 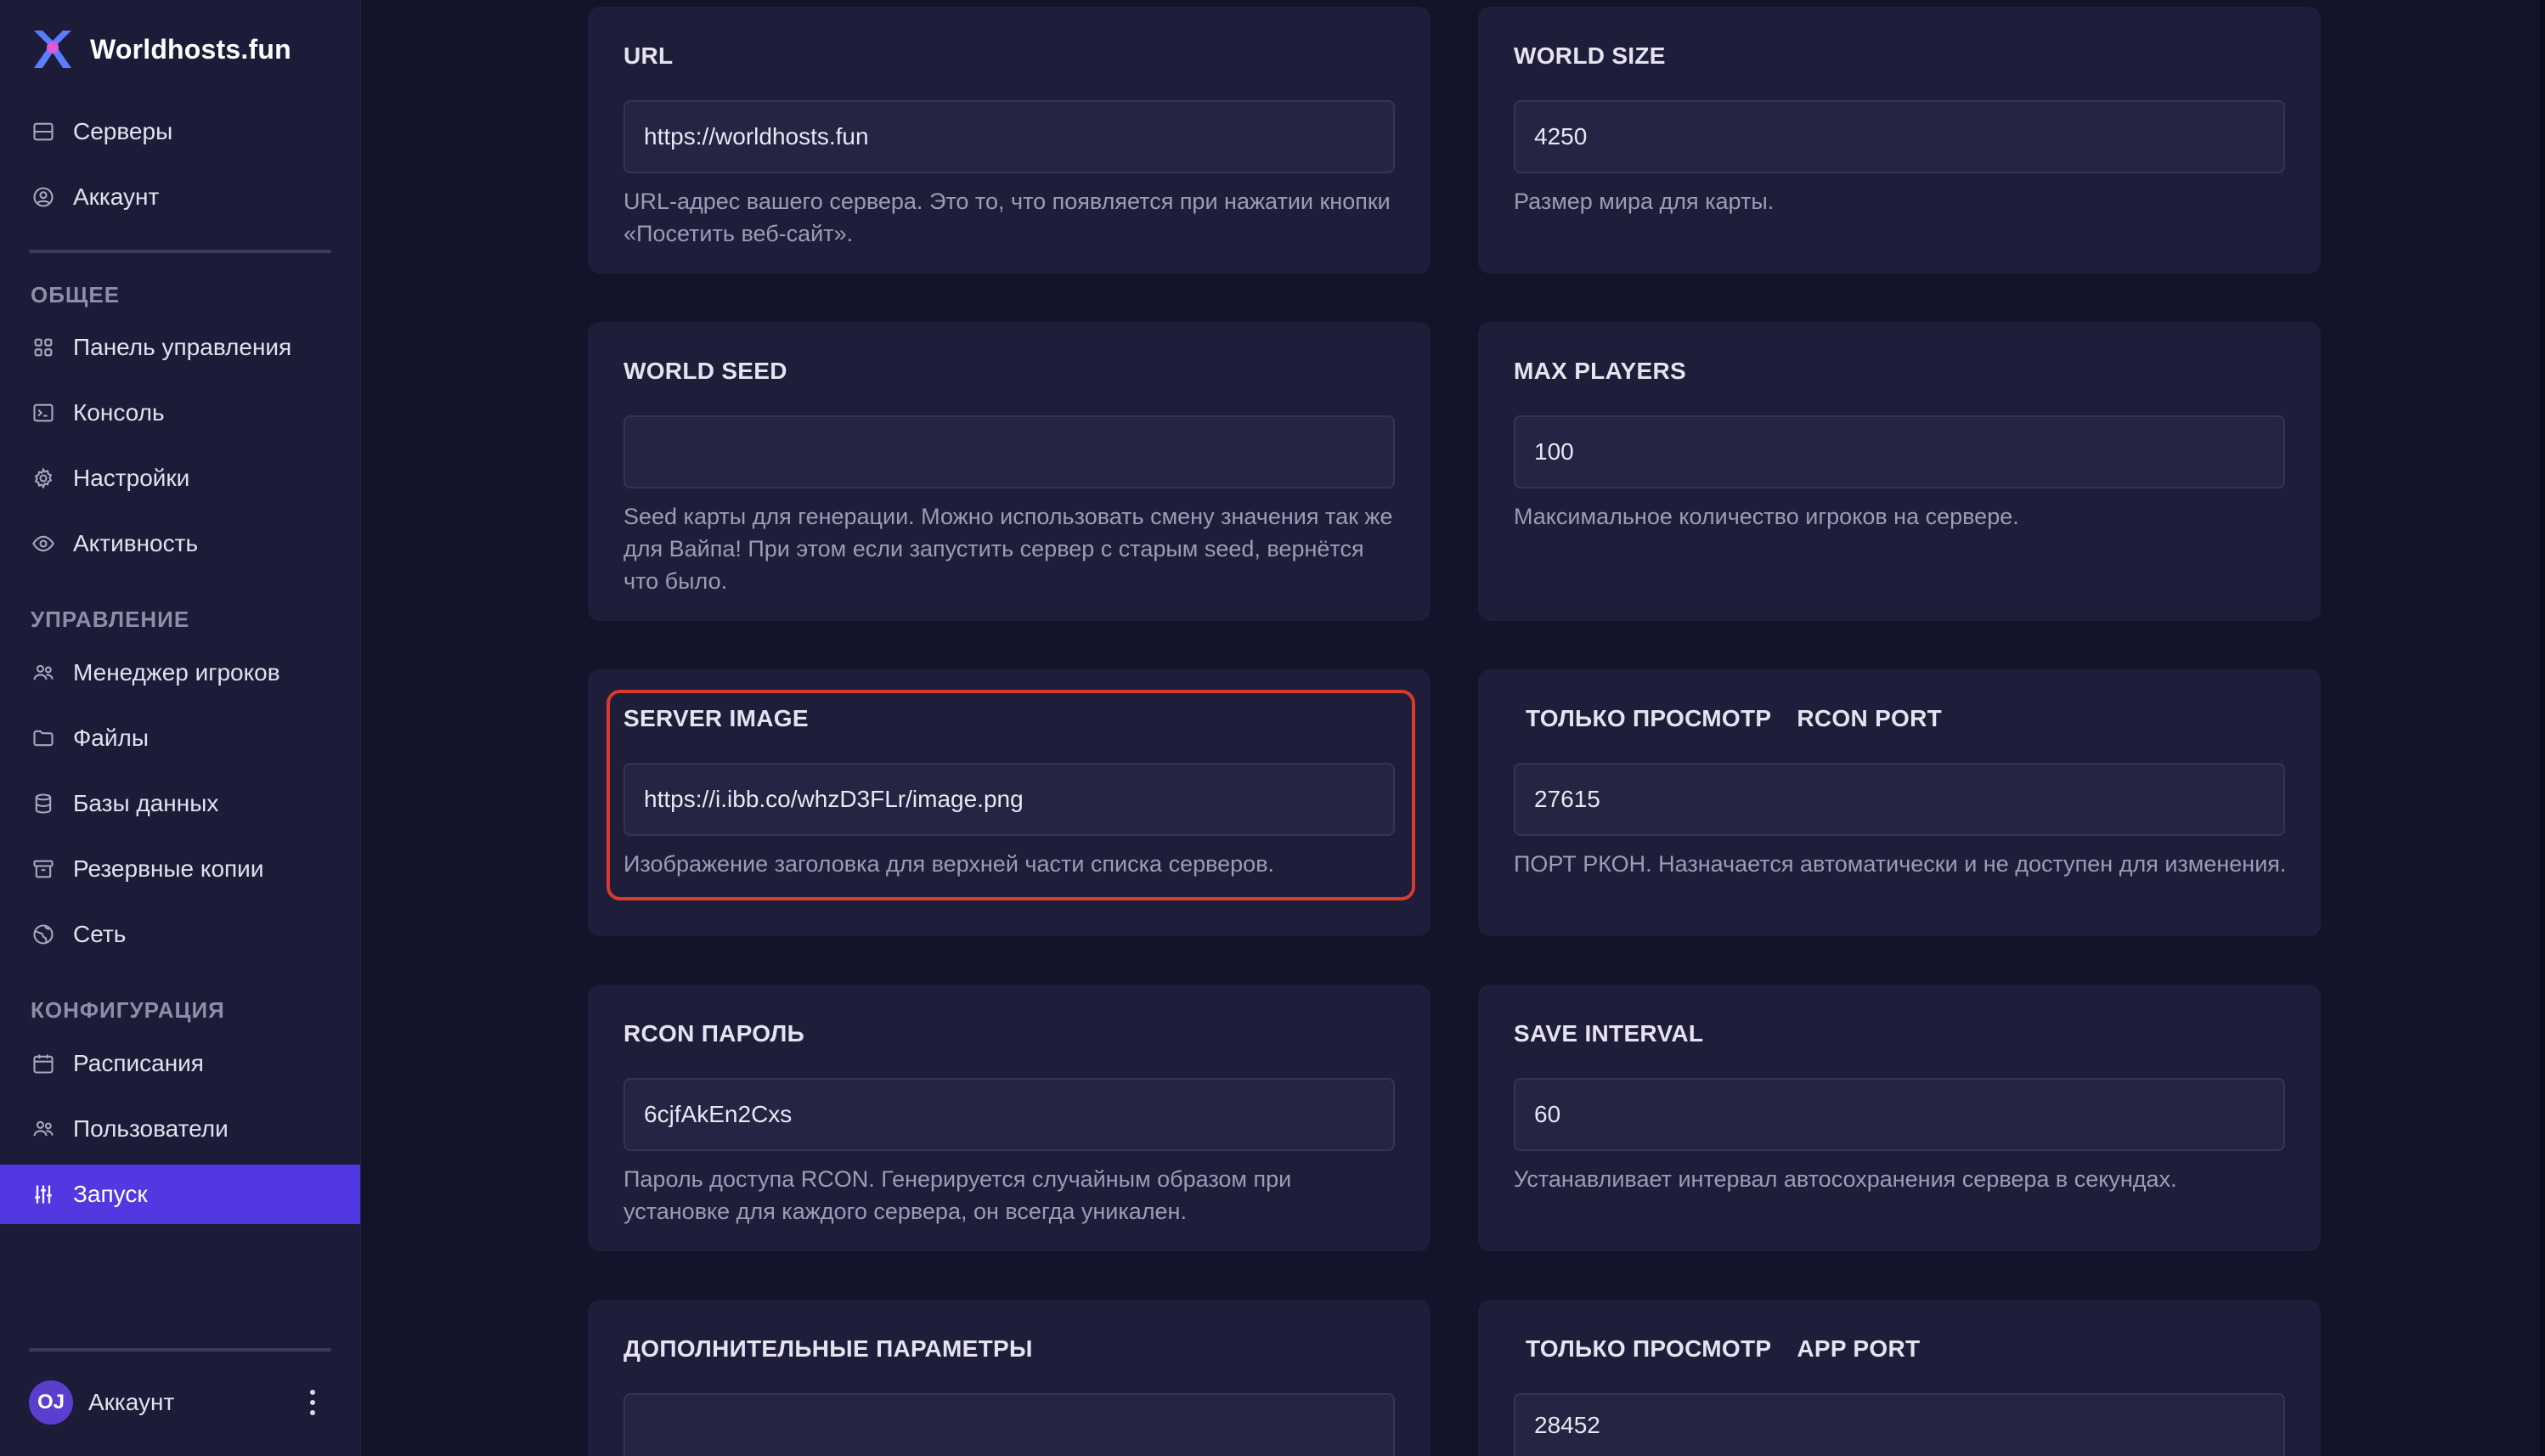 I want to click on sidebar-item-schedules: Расписания, so click(x=180, y=1063).